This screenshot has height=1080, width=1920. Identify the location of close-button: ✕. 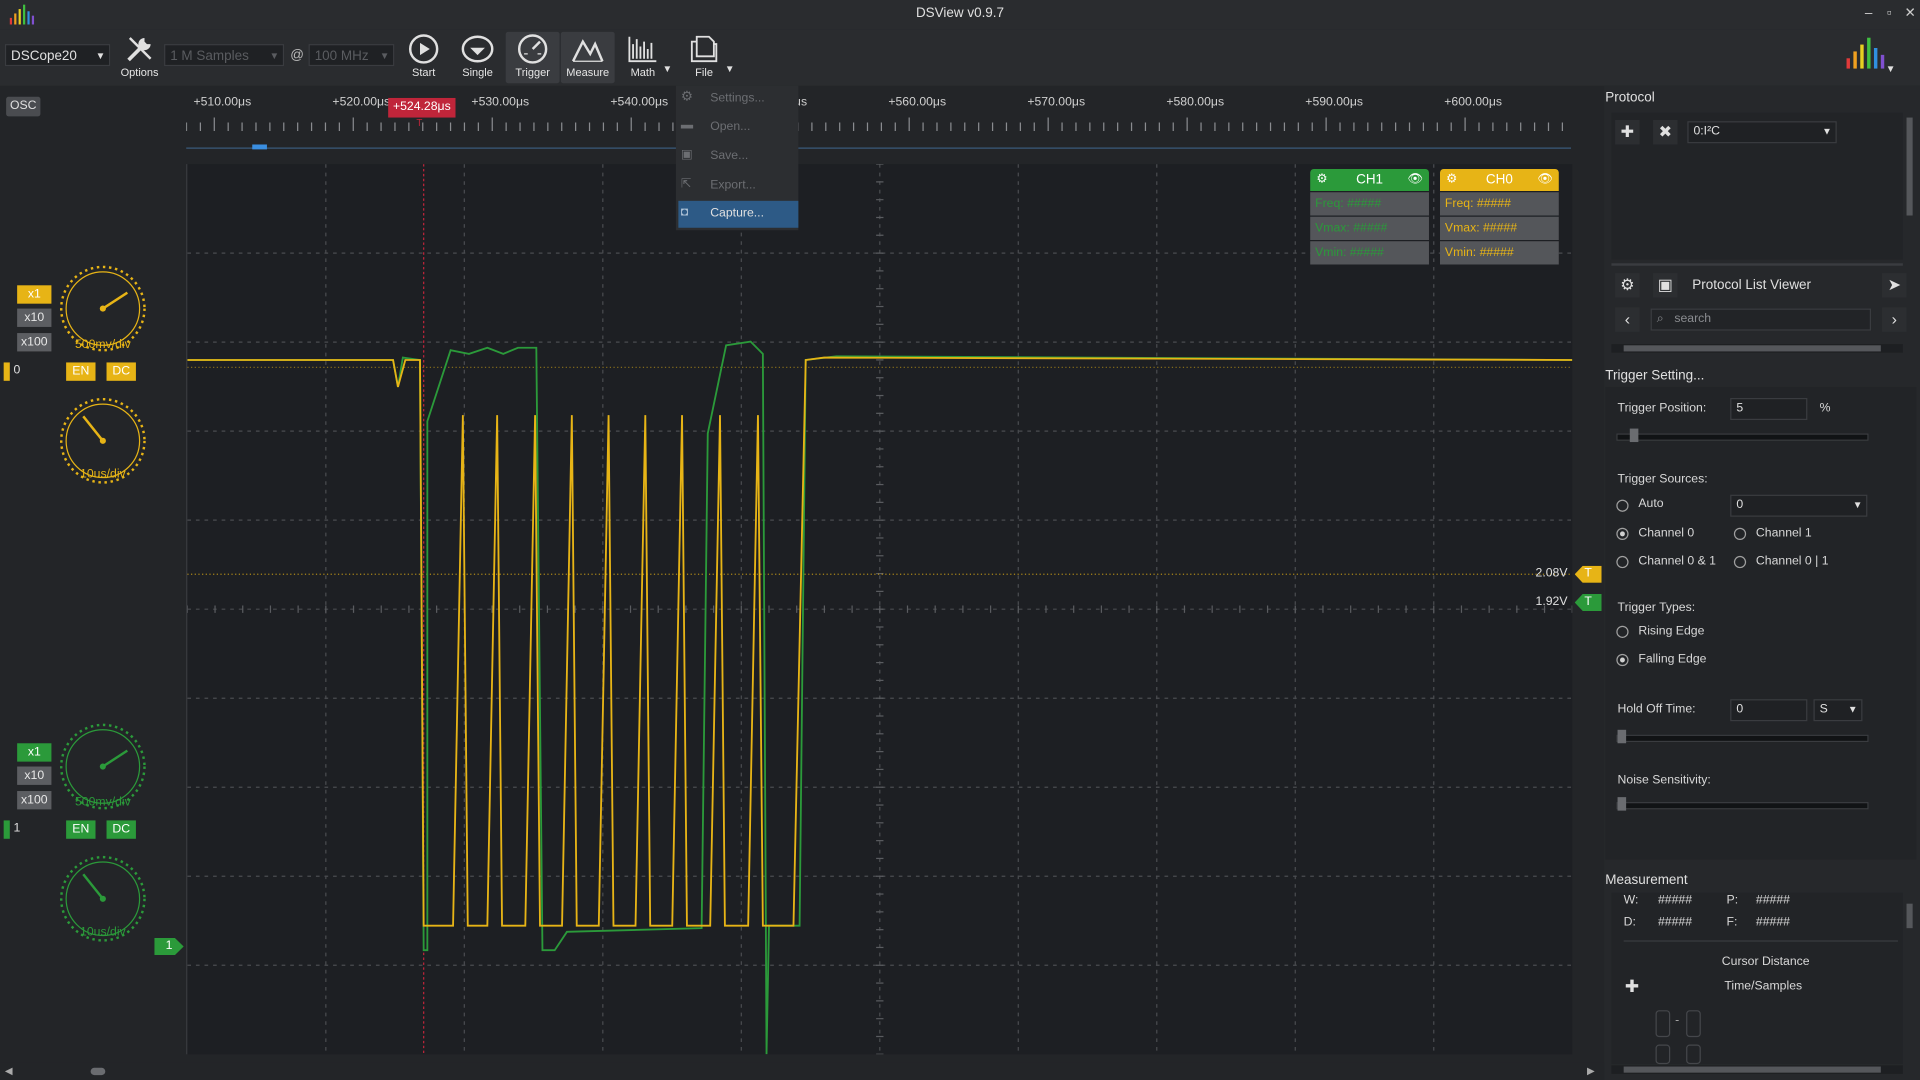
(1910, 13).